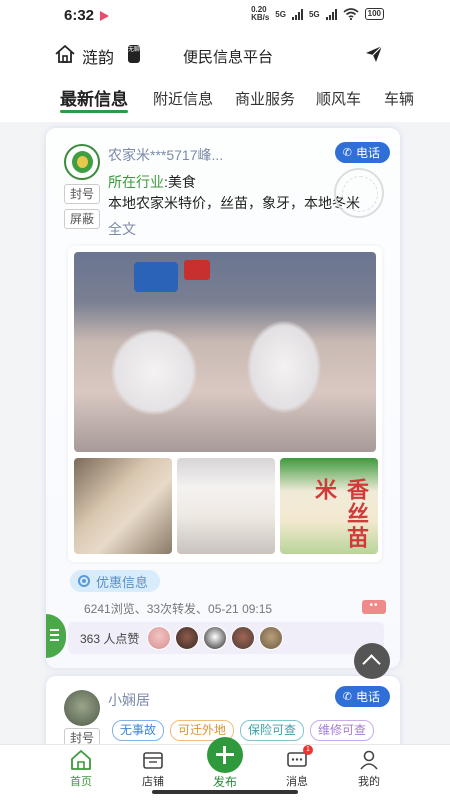 The image size is (450, 800). I want to click on home-icon, so click(65, 54).